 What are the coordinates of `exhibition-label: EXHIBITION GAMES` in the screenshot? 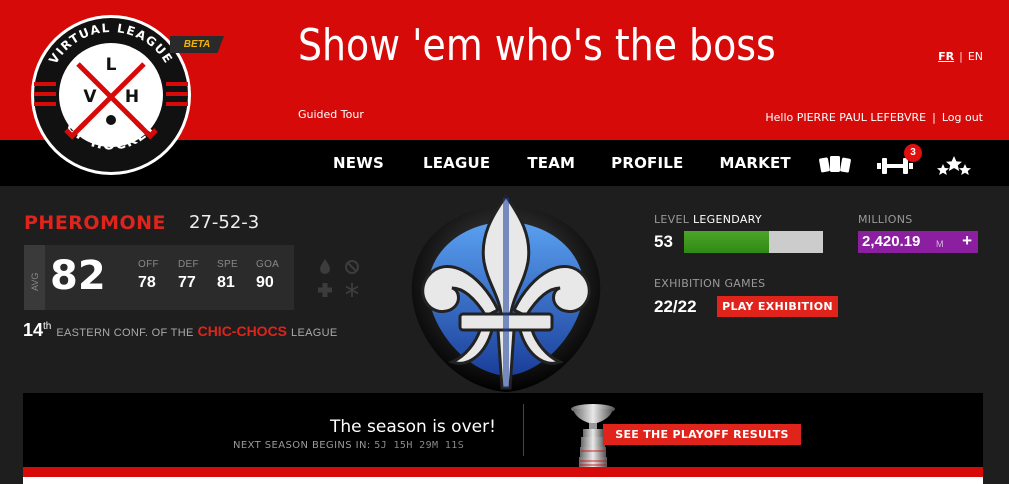 It's located at (710, 283).